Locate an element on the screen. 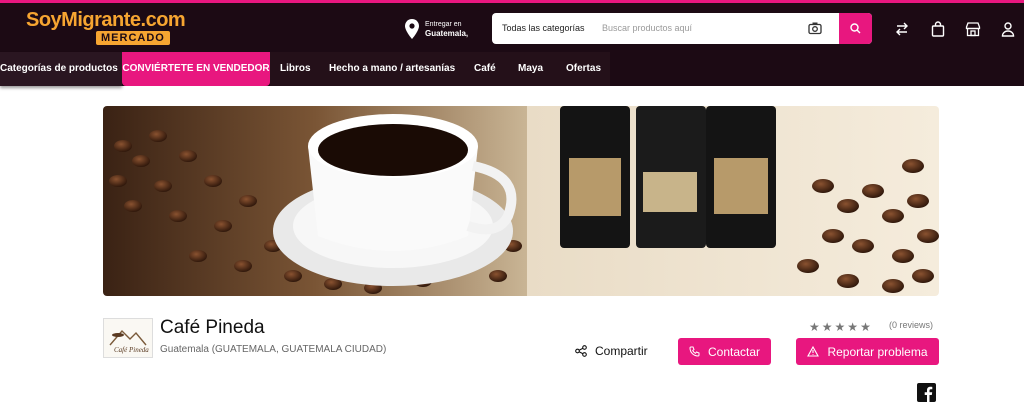 The width and height of the screenshot is (1024, 407). nav-item-cafe: Café is located at coordinates (485, 69).